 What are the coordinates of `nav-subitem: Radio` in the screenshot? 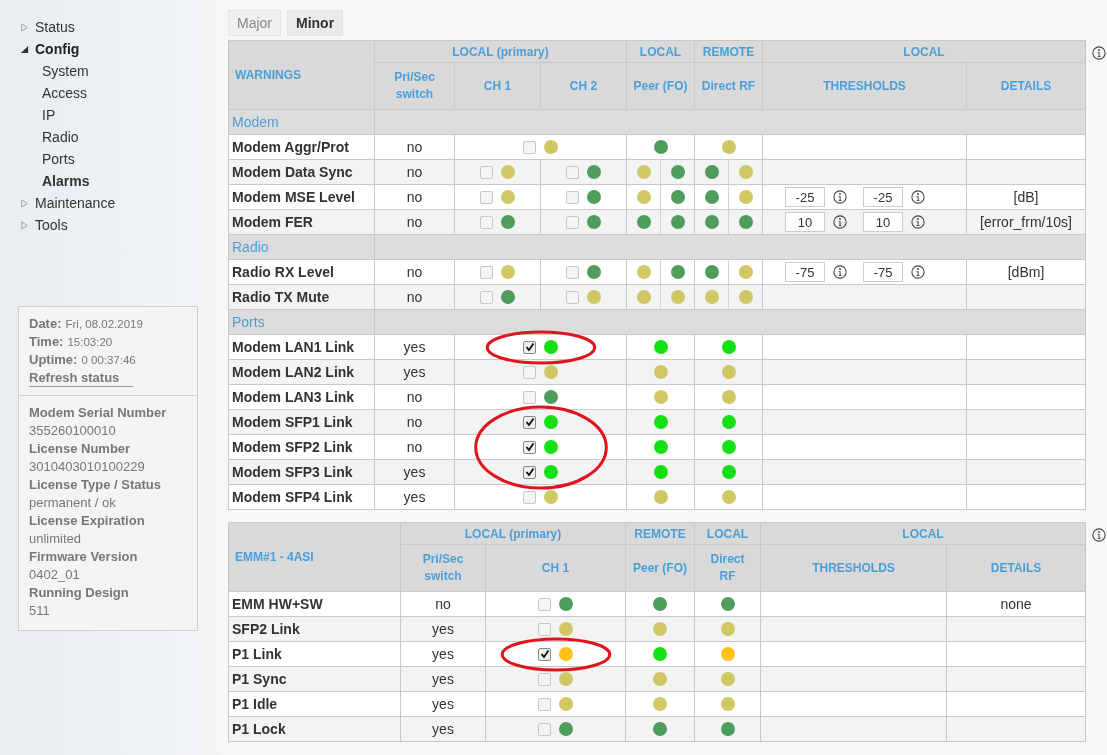 It's located at (60, 137).